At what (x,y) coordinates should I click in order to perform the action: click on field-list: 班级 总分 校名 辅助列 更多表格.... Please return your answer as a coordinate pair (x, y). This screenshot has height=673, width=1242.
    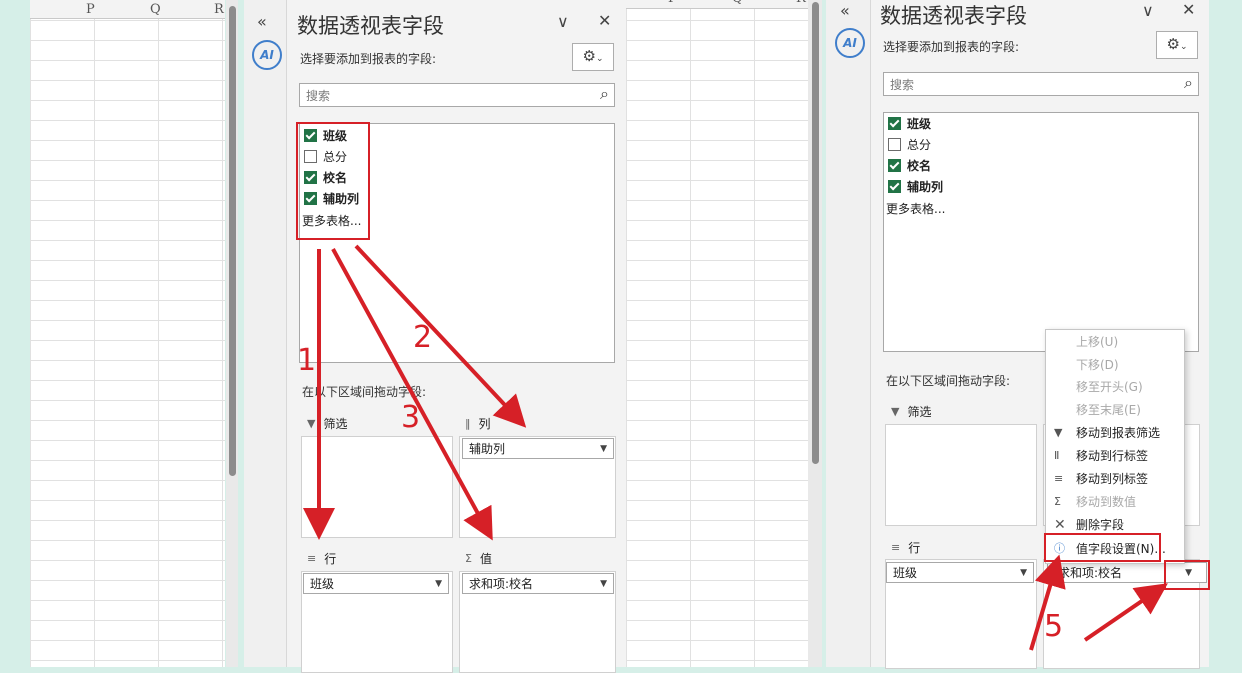
    Looking at the image, I should click on (1041, 232).